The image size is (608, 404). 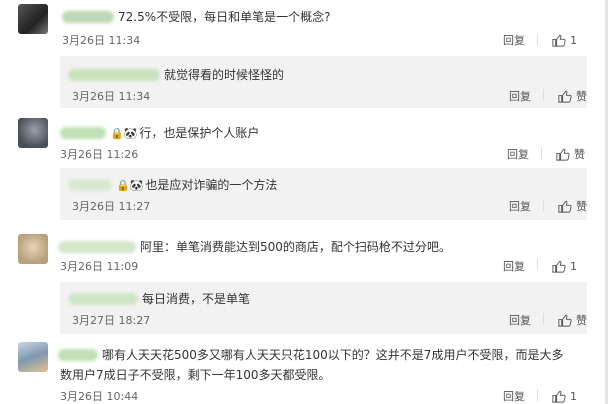 What do you see at coordinates (159, 132) in the screenshot?
I see `comment-text: 🔒🐼 行，也是保护个人账户` at bounding box center [159, 132].